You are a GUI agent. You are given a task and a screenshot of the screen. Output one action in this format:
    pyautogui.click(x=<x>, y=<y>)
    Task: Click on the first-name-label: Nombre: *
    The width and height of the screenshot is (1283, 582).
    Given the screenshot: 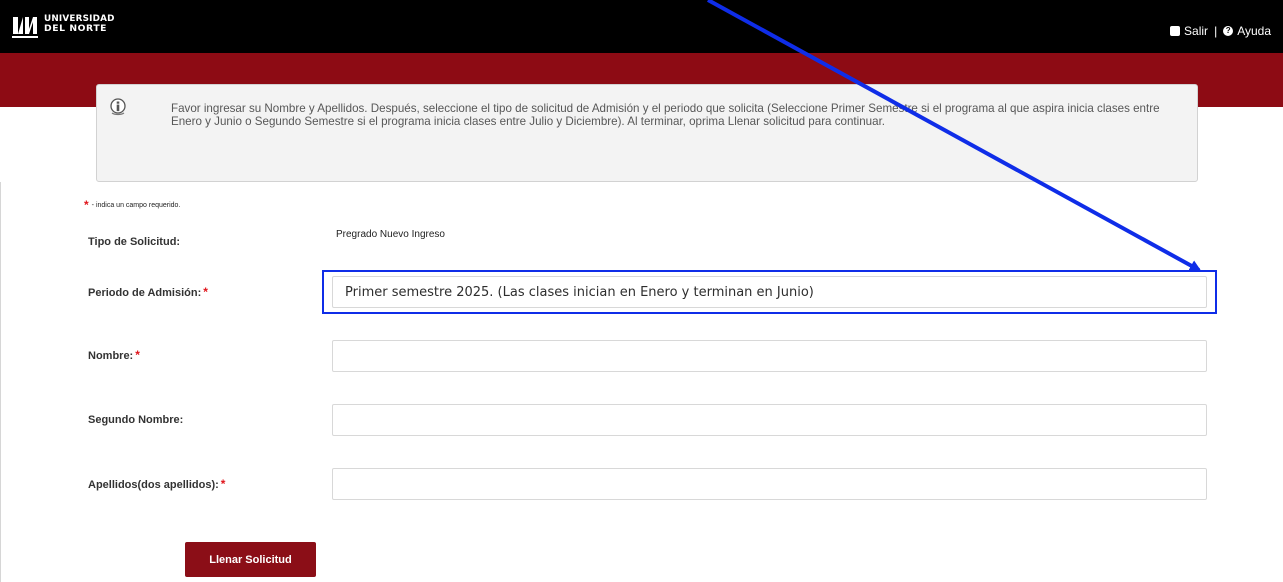 What is the action you would take?
    pyautogui.click(x=114, y=355)
    